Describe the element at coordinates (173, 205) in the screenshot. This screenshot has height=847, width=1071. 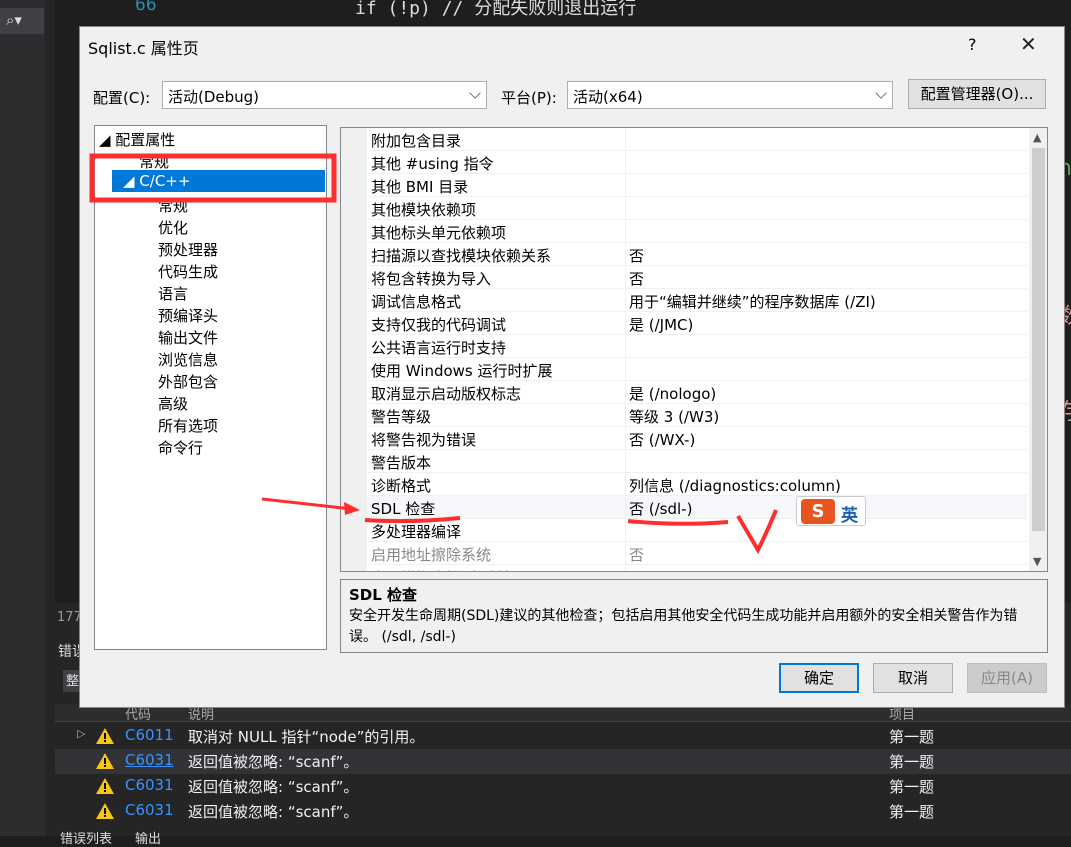
I see `tree-child: 常规` at that location.